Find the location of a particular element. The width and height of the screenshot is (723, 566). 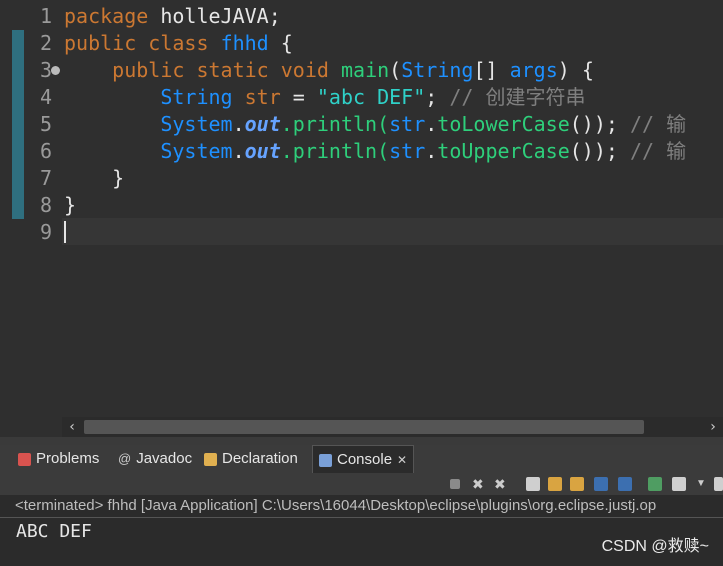

watermark: CSDN @救赎~ is located at coordinates (655, 546).